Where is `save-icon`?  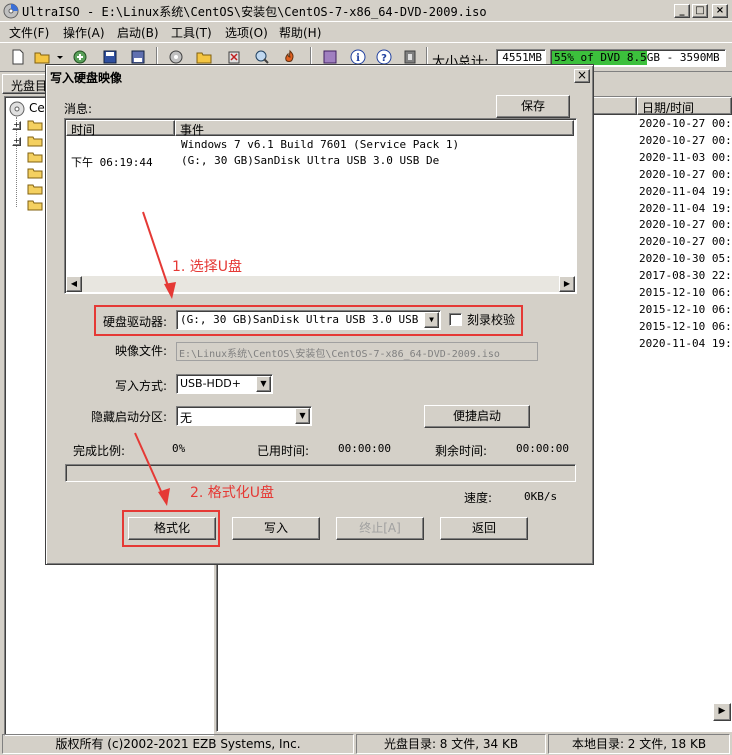
save-icon is located at coordinates (110, 57).